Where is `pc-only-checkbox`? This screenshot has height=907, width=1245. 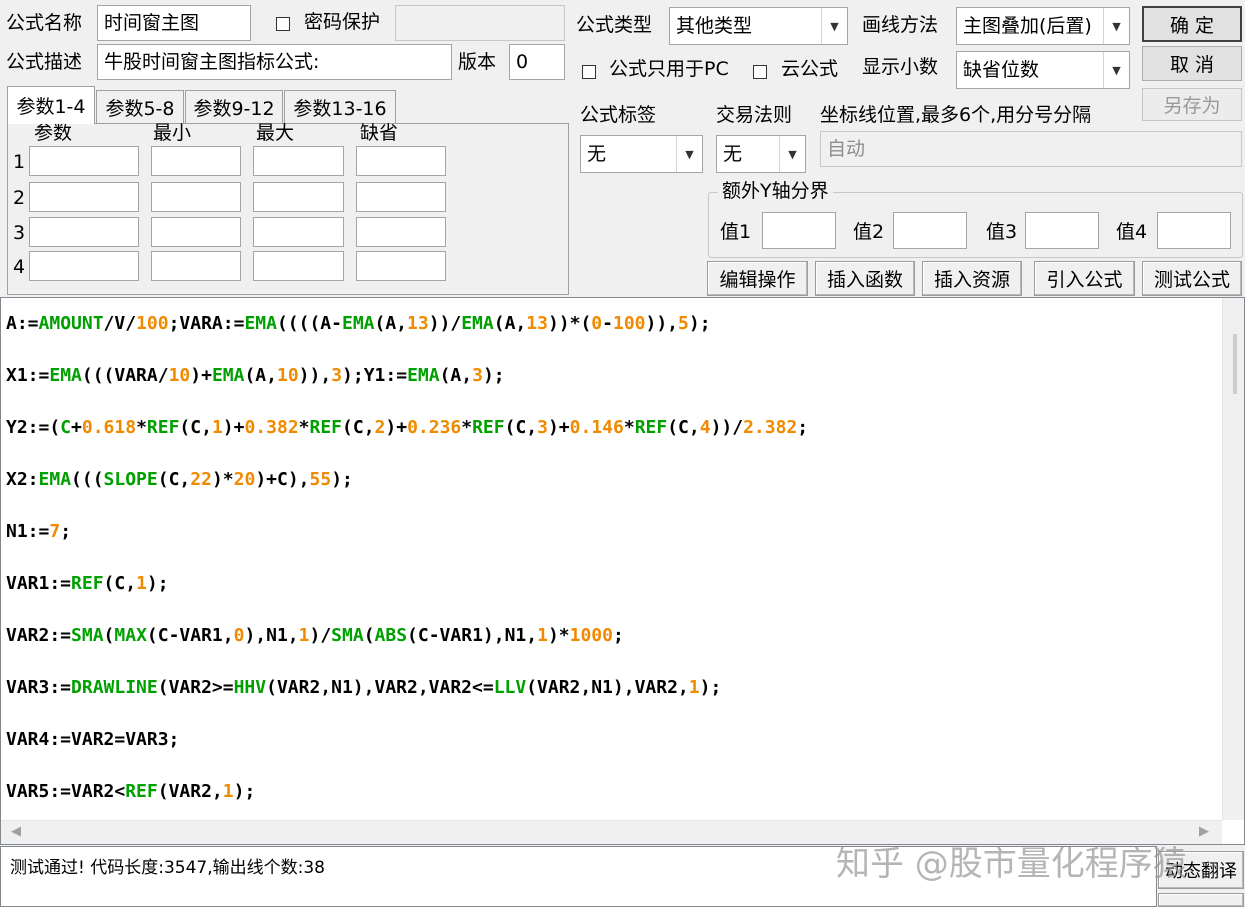 pc-only-checkbox is located at coordinates (589, 71).